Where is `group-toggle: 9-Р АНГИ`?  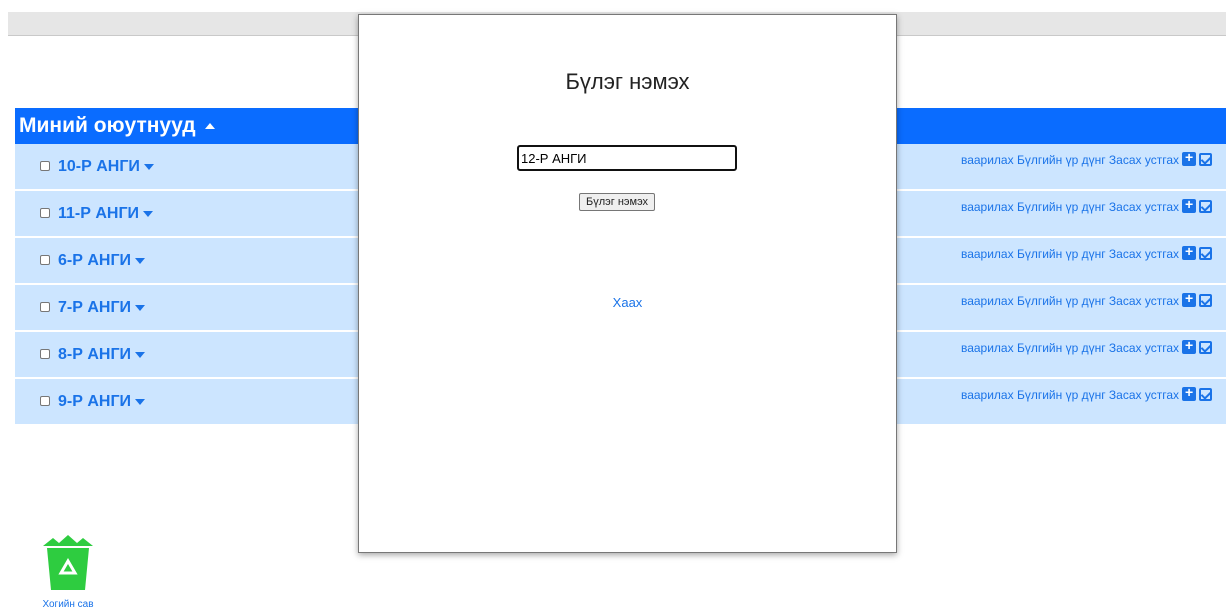 group-toggle: 9-Р АНГИ is located at coordinates (93, 401).